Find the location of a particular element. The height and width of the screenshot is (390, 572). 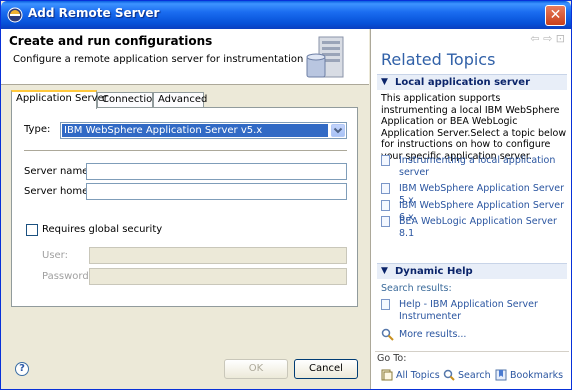

banner-title: Create and run configurations is located at coordinates (111, 41).